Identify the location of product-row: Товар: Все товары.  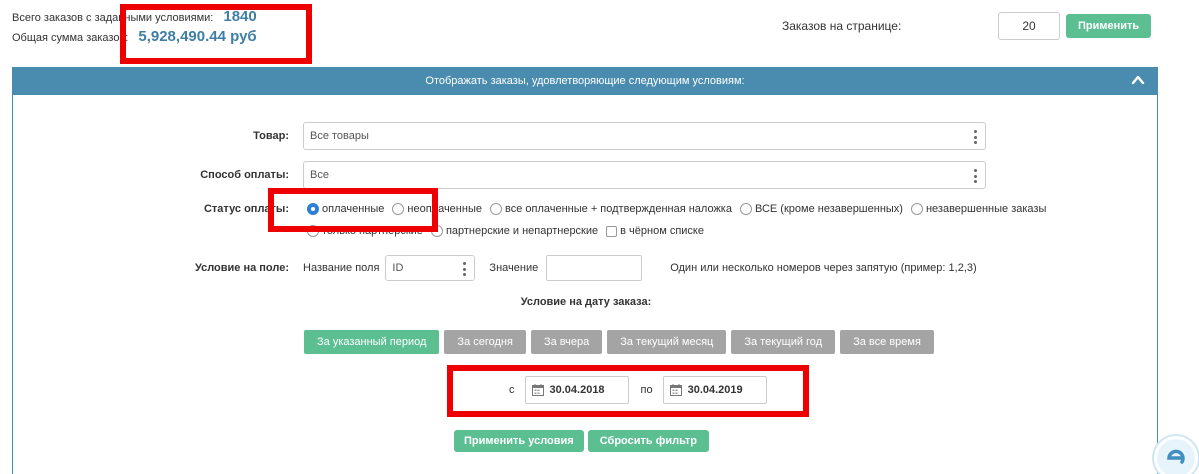
(499, 136).